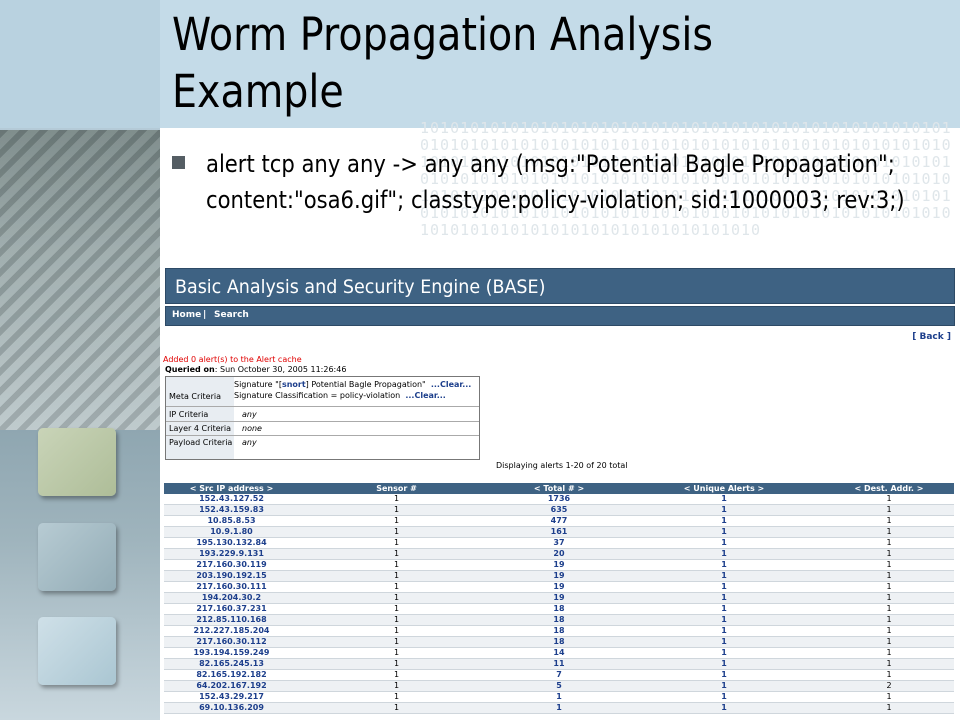  Describe the element at coordinates (231, 686) in the screenshot. I see `src-ip-cell: 64.202.167.192` at that location.